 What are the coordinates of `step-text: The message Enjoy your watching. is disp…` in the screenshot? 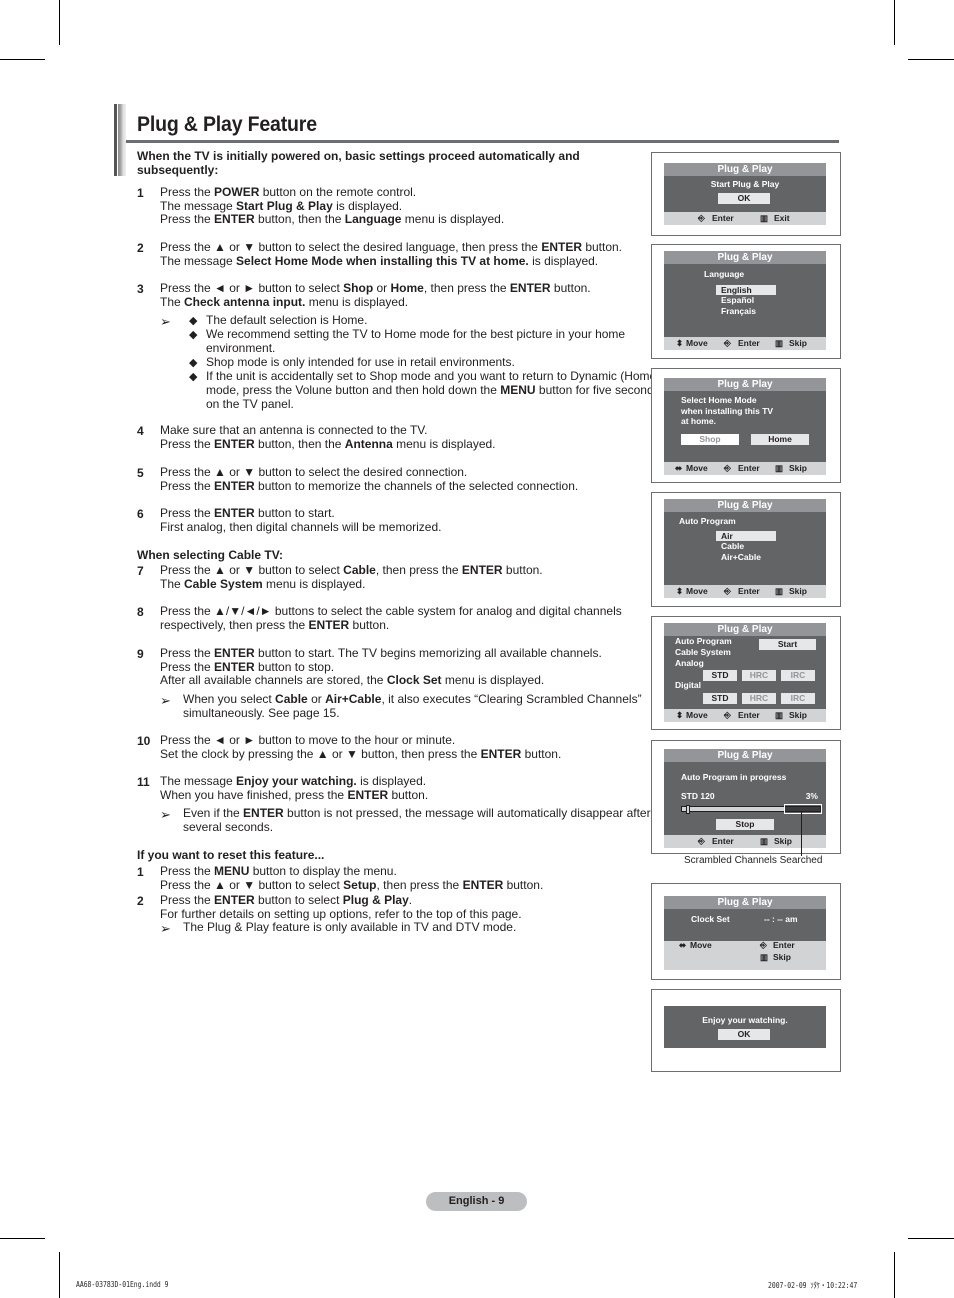 It's located at (293, 781).